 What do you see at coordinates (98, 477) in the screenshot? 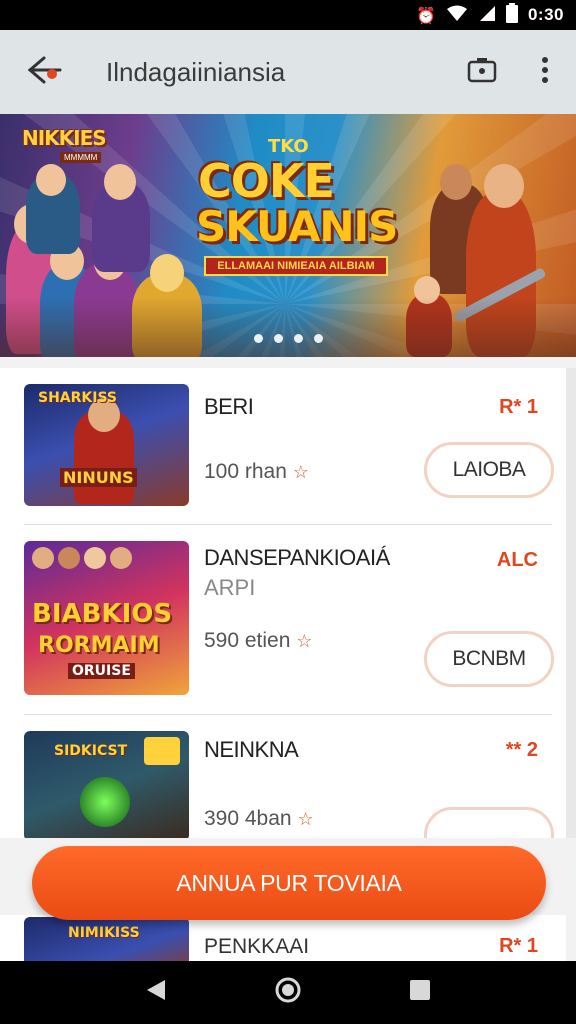
I see `thumbnail-subtitle: NINUNS` at bounding box center [98, 477].